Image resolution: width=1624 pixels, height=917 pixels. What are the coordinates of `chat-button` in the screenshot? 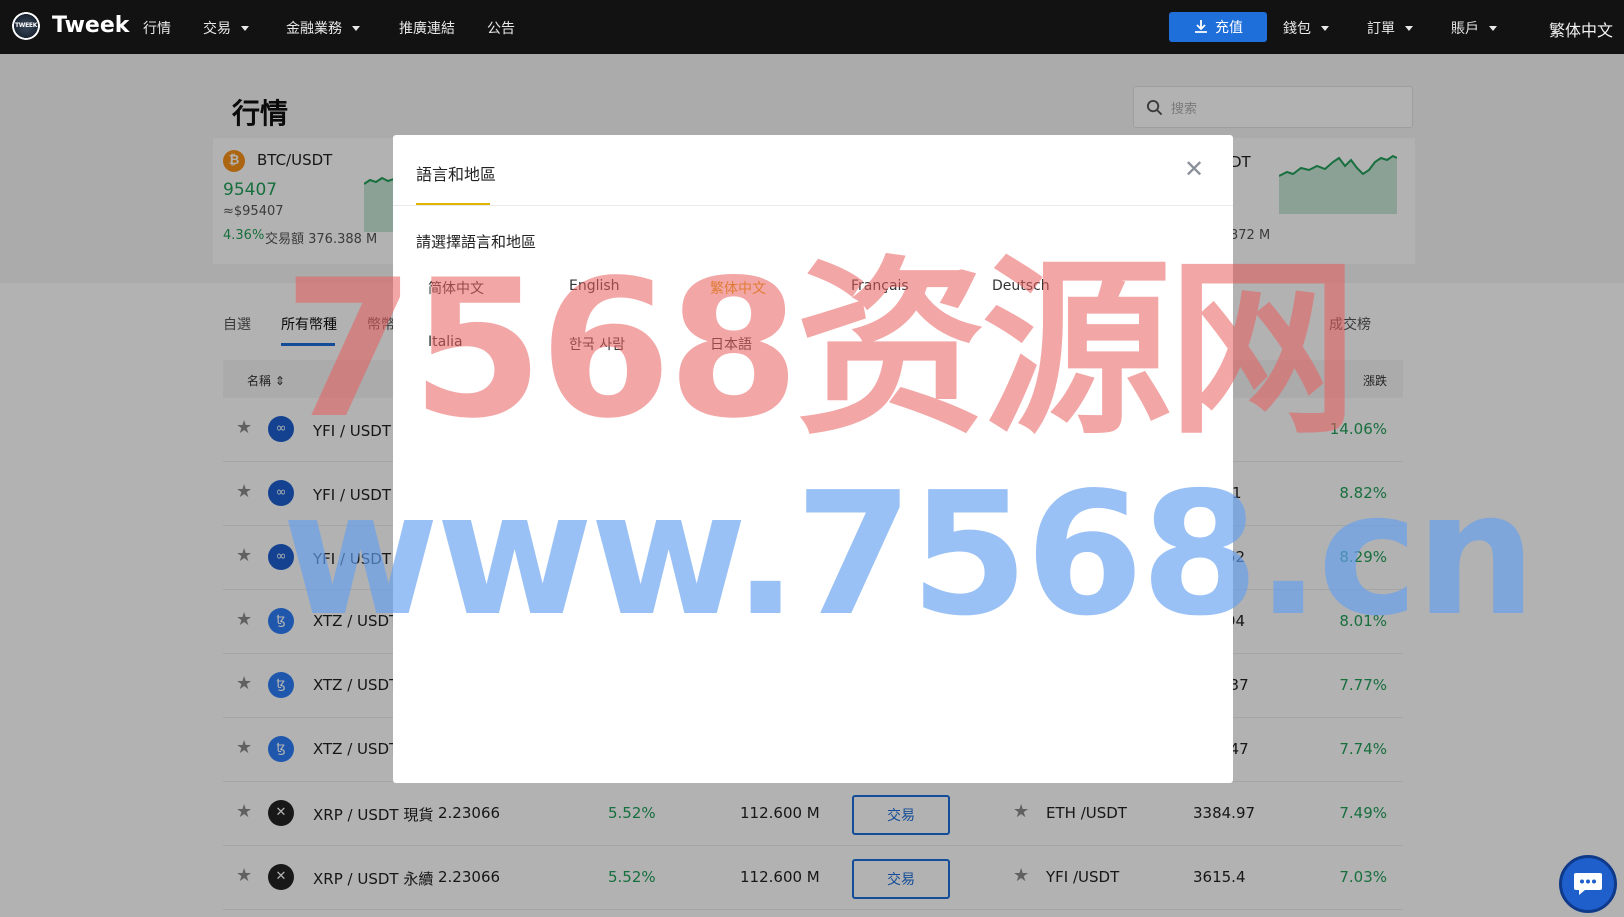 It's located at (1588, 884).